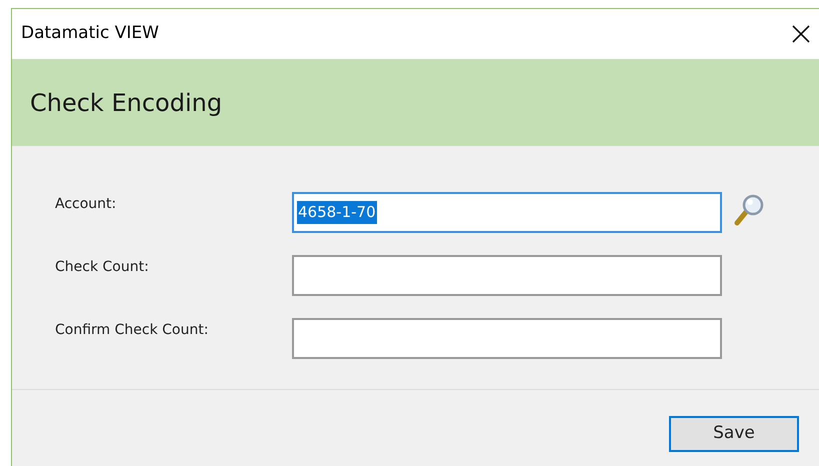 The image size is (819, 466). What do you see at coordinates (132, 330) in the screenshot?
I see `field-label: Confirm Check Count:` at bounding box center [132, 330].